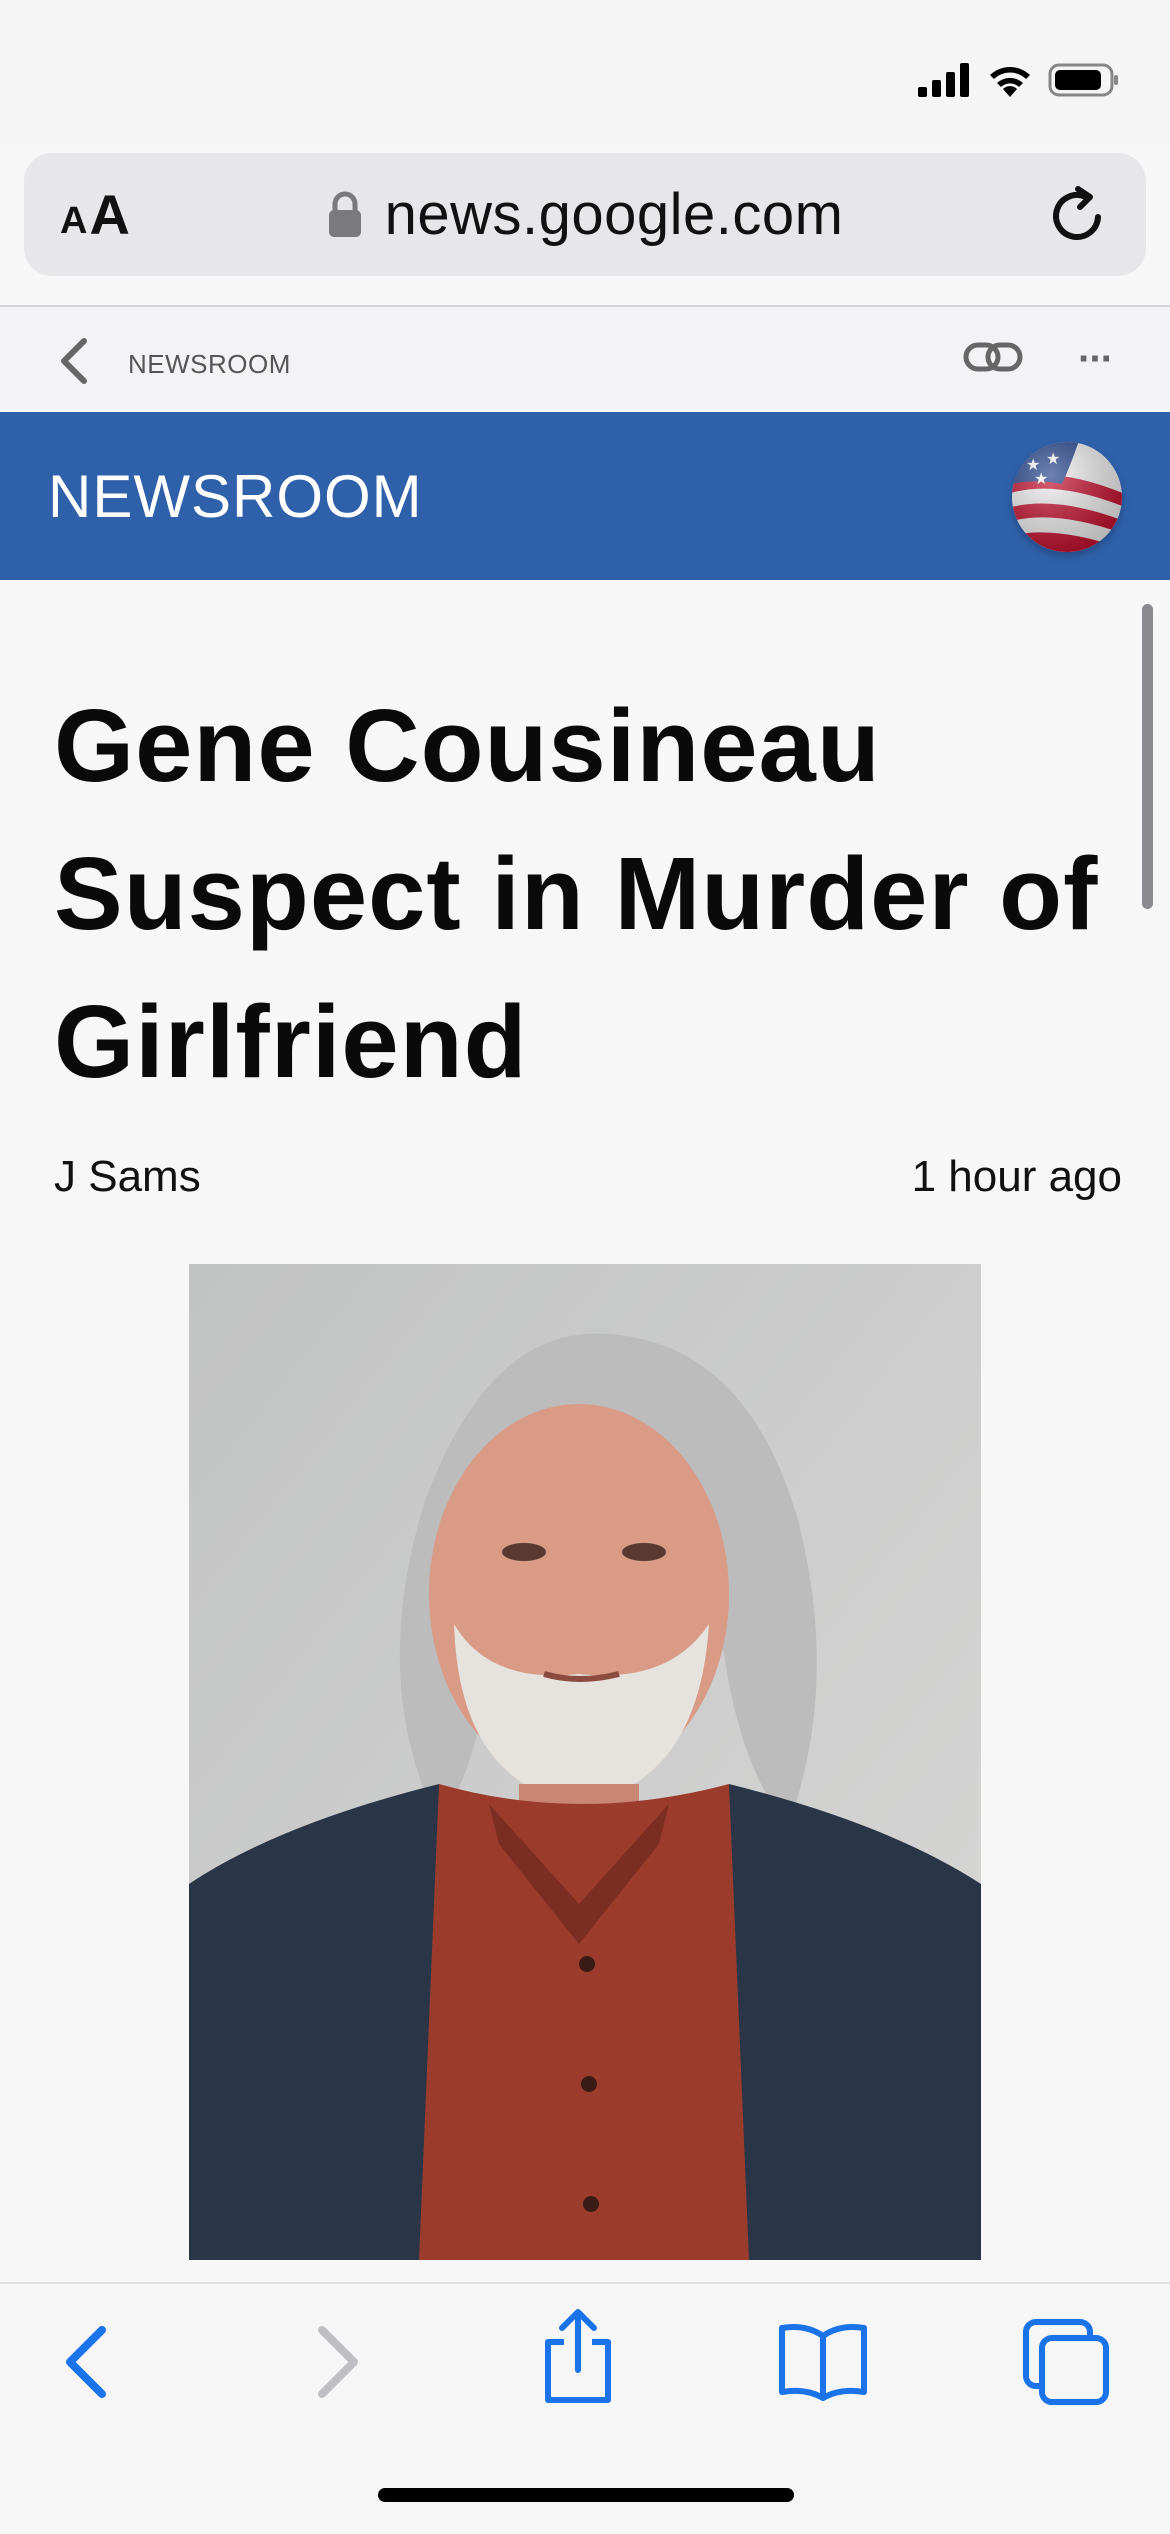 The image size is (1170, 2534). I want to click on lock-icon, so click(344, 214).